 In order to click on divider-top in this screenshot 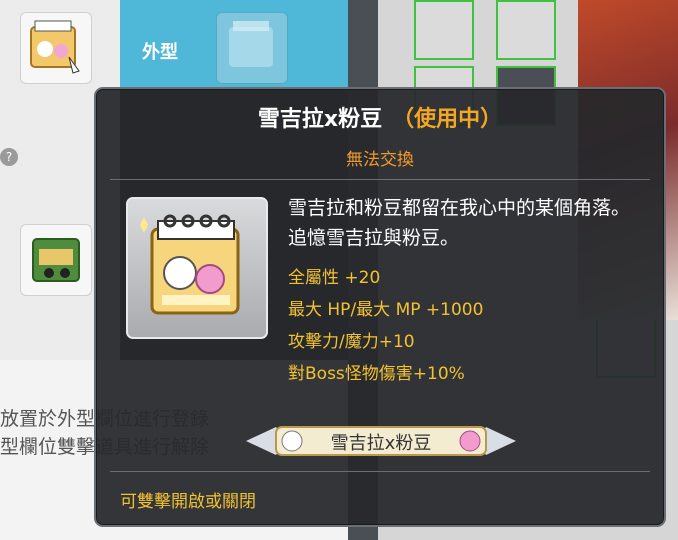, I will do `click(380, 179)`.